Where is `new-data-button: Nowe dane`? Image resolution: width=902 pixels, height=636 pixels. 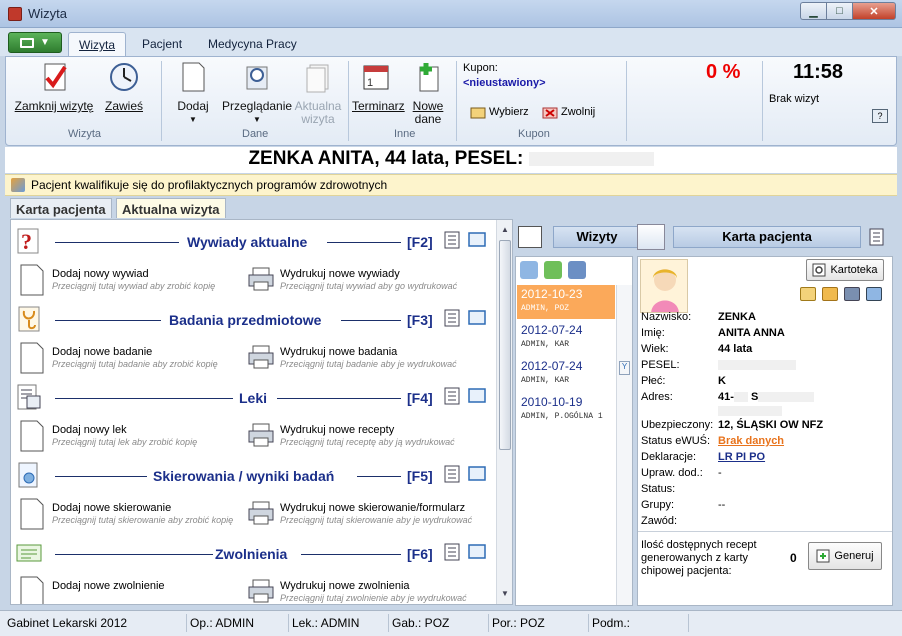 new-data-button: Nowe dane is located at coordinates (428, 93).